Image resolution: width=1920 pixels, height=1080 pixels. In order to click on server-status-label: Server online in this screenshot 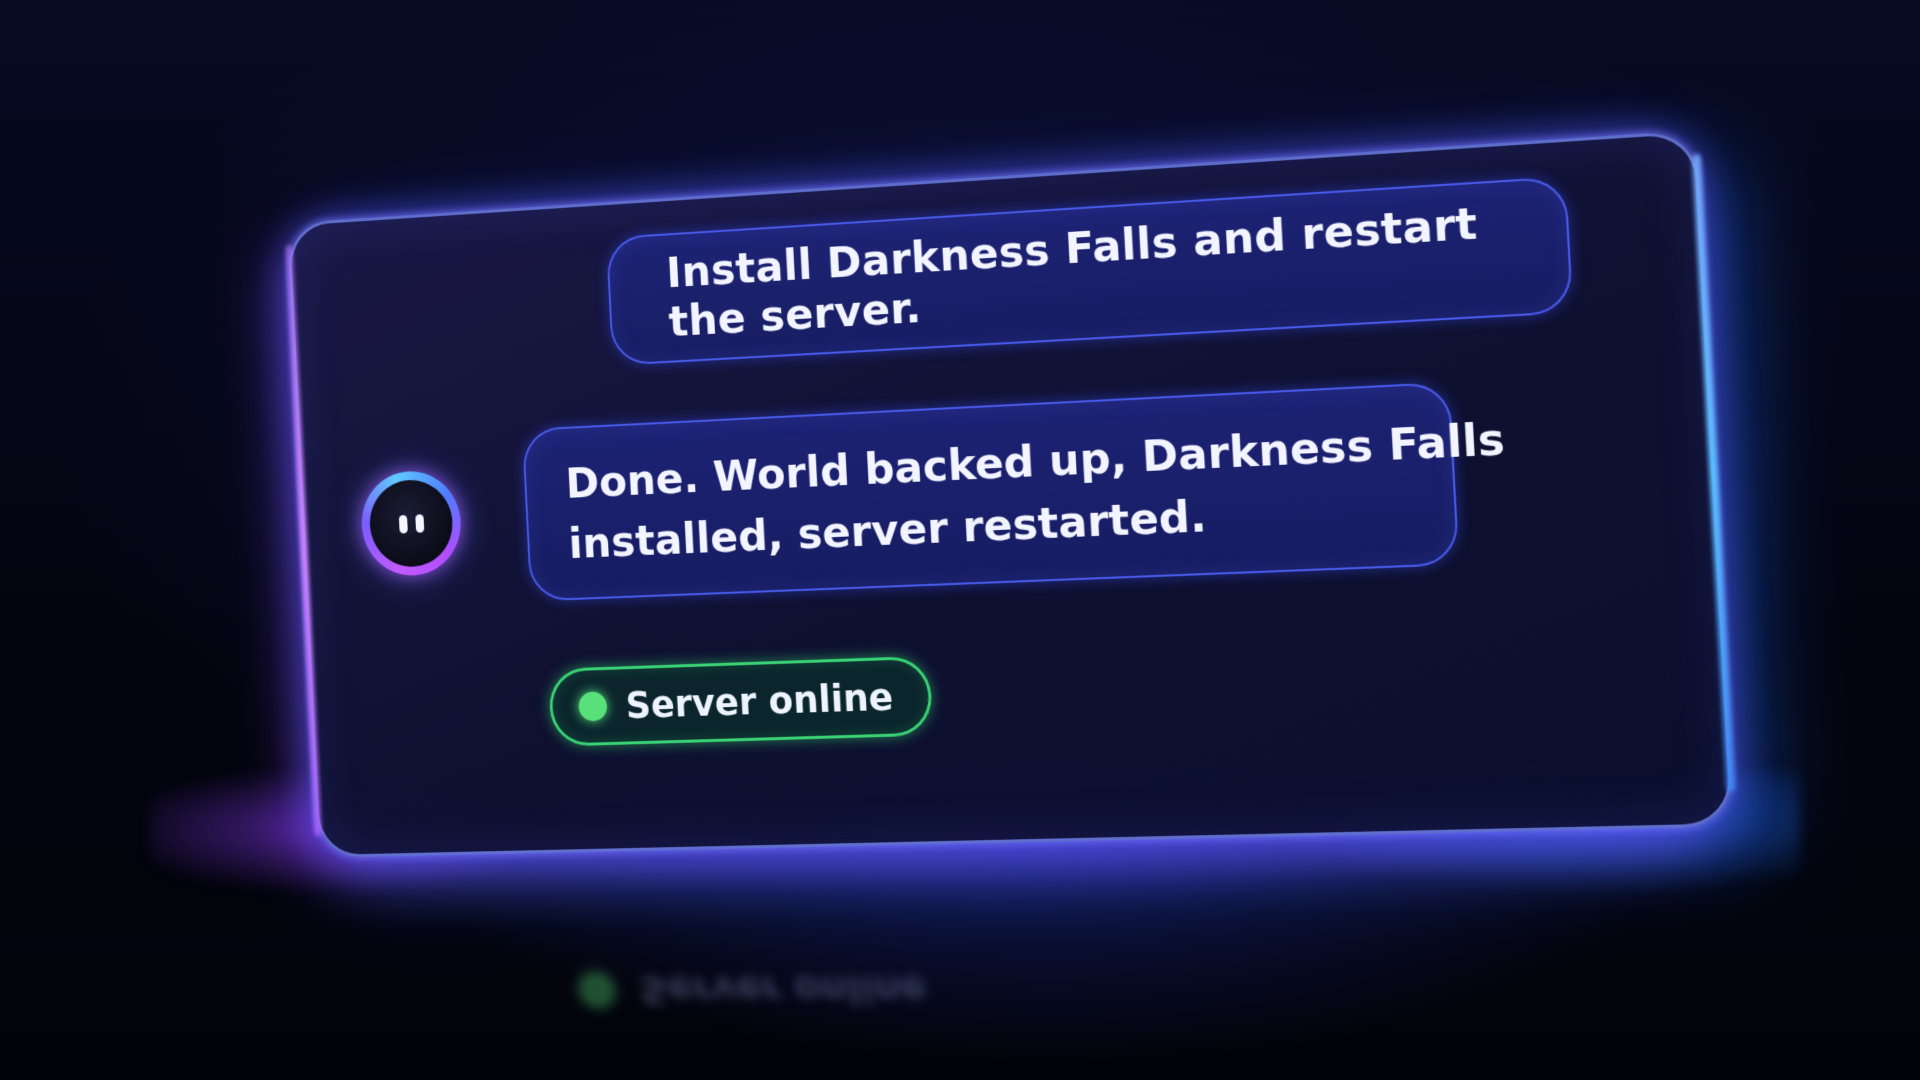, I will do `click(759, 701)`.